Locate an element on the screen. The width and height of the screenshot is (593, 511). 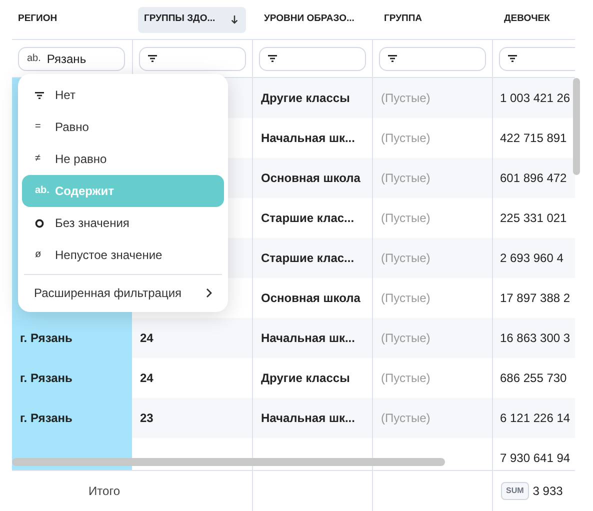
column-header: РЕГИОН is located at coordinates (39, 19).